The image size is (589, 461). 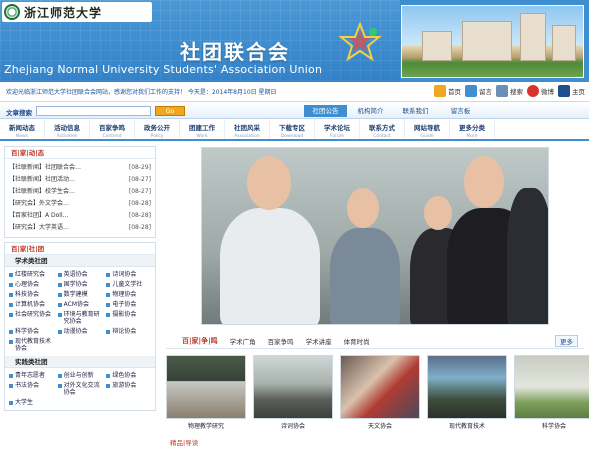 What do you see at coordinates (460, 111) in the screenshot?
I see `tab-guestbook: 留言板` at bounding box center [460, 111].